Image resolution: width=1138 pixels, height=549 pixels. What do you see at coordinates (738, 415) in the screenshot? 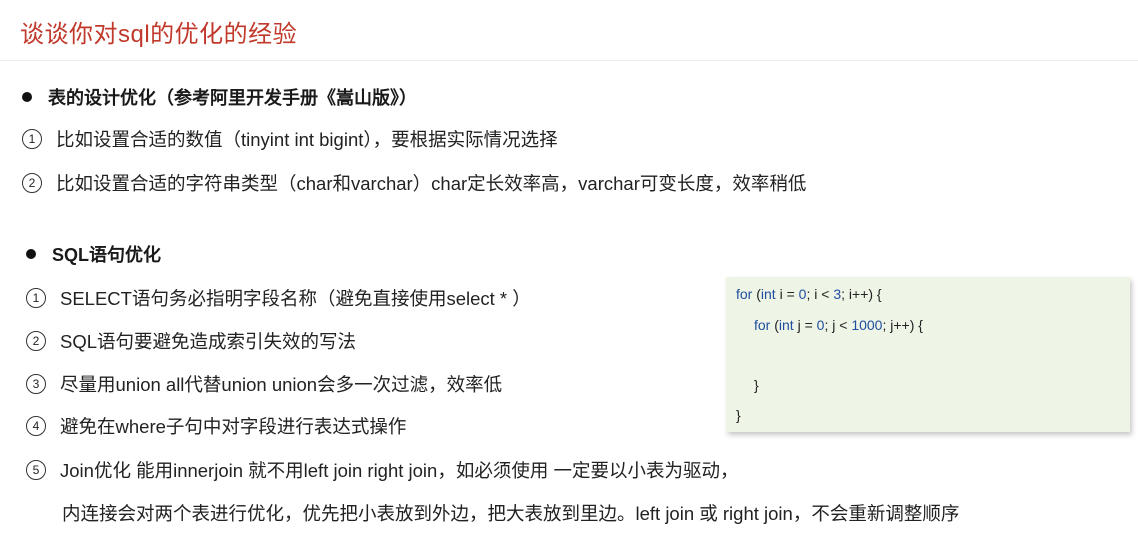
I see `code-line-outer-close: }` at bounding box center [738, 415].